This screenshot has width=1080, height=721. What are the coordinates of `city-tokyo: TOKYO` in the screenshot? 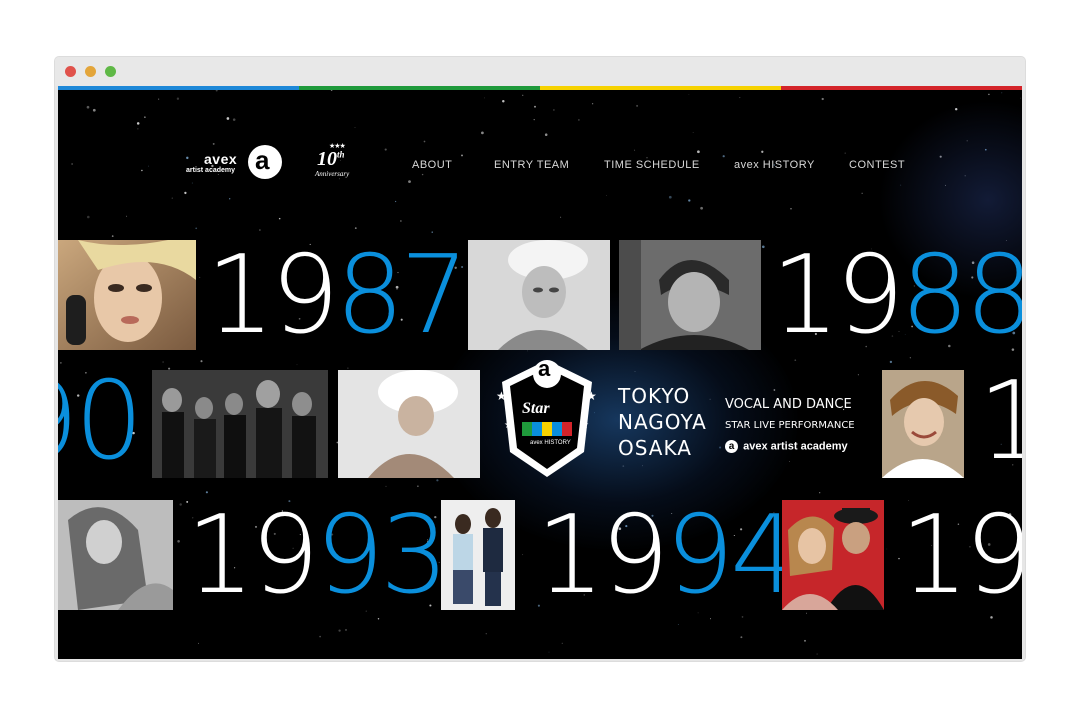 It's located at (654, 396).